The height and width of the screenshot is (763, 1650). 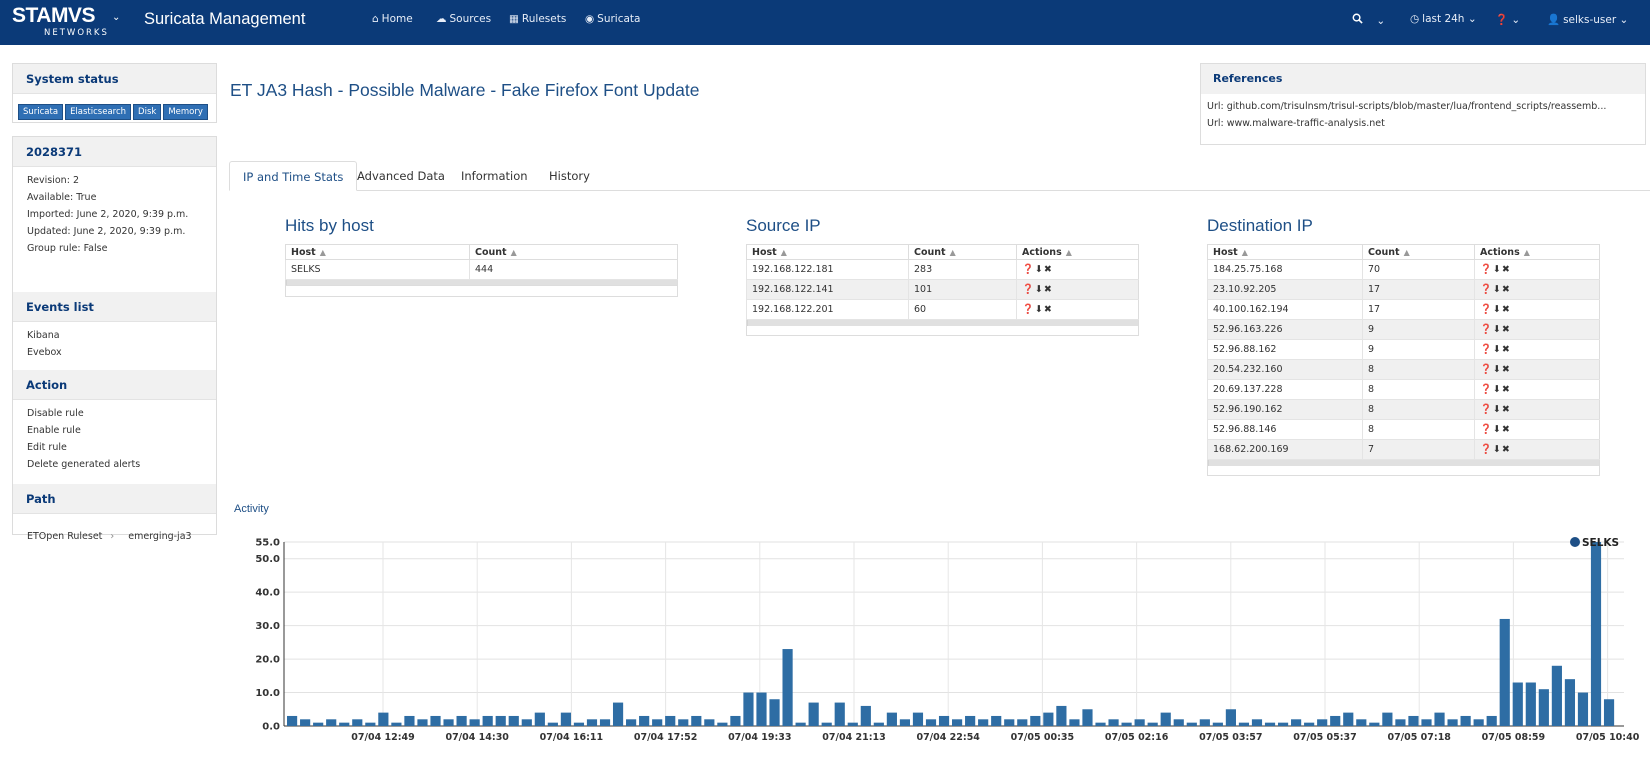 I want to click on x-tick-label: 07/05 00:35, so click(x=1042, y=737).